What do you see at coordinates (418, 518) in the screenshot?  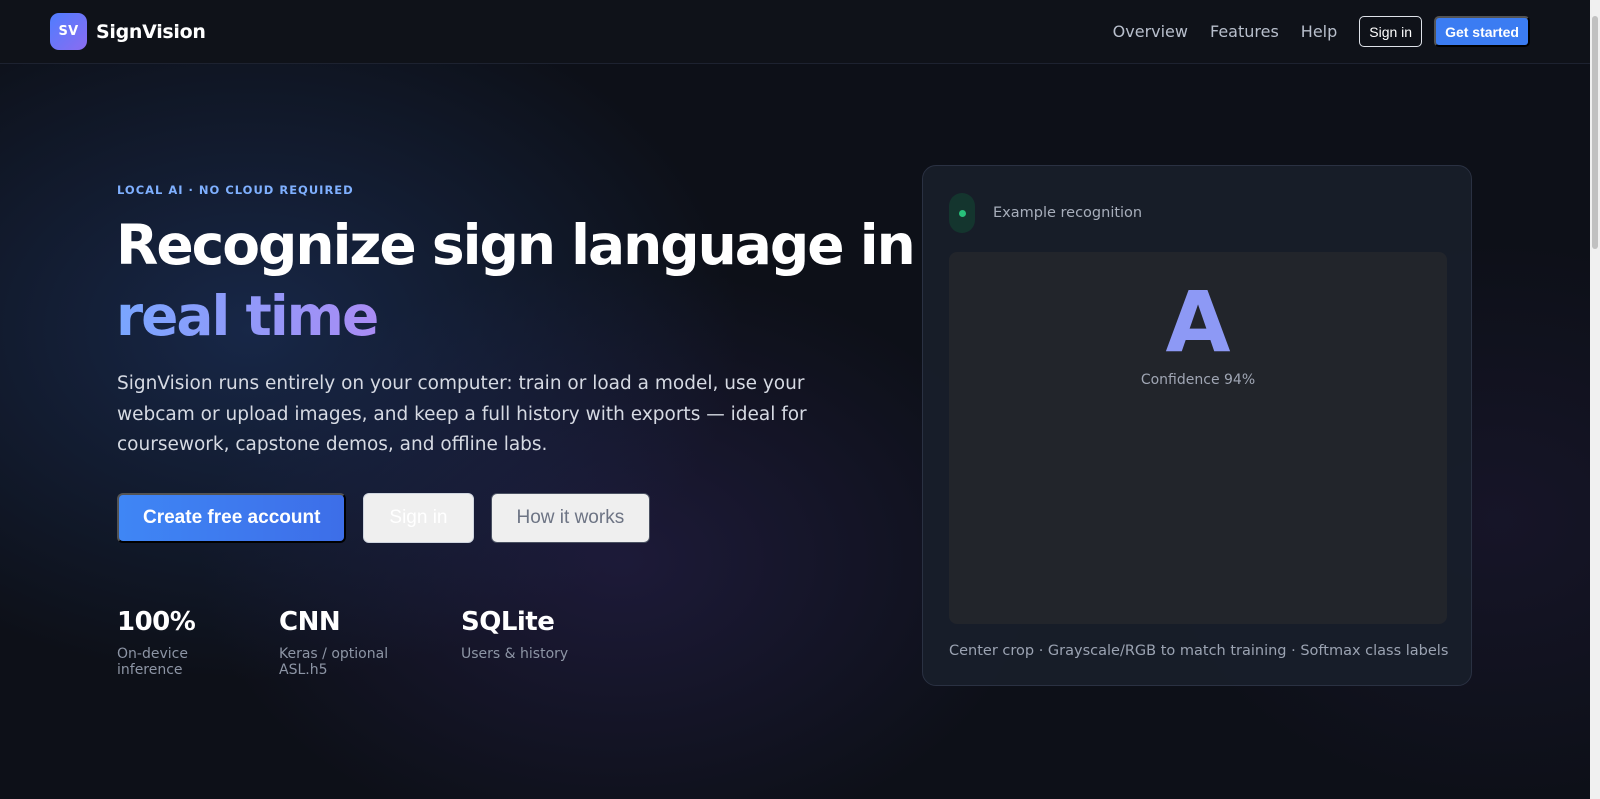 I see `hero-sign-in-button: Sign in` at bounding box center [418, 518].